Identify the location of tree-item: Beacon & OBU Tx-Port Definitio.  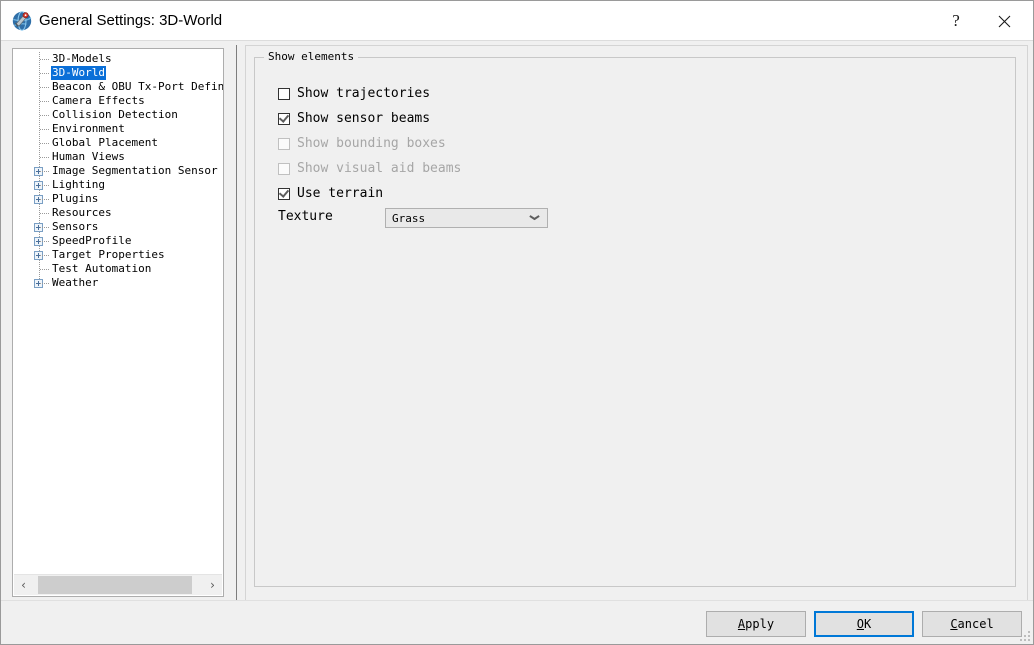
(118, 87).